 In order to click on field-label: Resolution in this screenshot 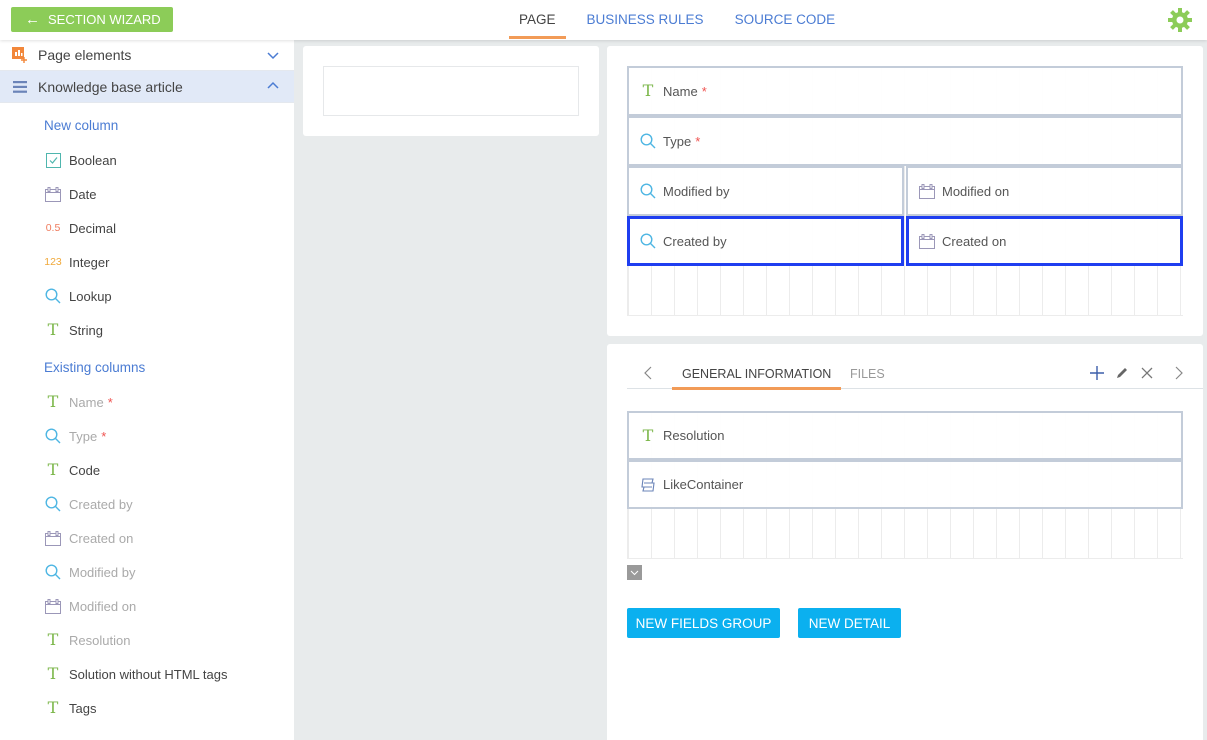, I will do `click(694, 435)`.